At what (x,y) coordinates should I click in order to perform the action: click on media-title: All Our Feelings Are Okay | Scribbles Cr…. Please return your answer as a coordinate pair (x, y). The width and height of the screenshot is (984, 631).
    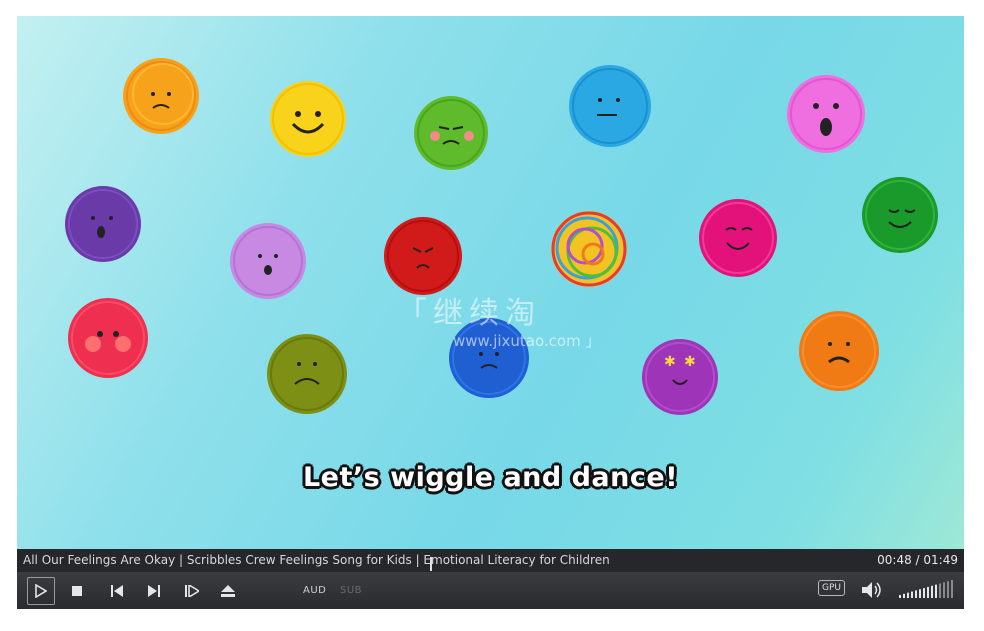
    Looking at the image, I should click on (316, 560).